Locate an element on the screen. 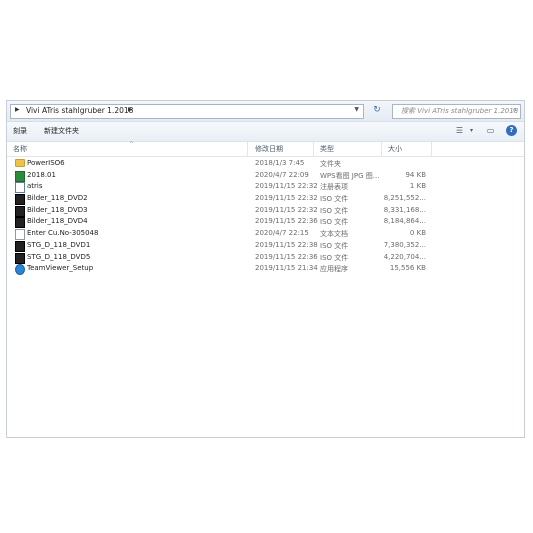 Image resolution: width=533 pixels, height=533 pixels. file-date: 2020/4/7 22:09 is located at coordinates (282, 174).